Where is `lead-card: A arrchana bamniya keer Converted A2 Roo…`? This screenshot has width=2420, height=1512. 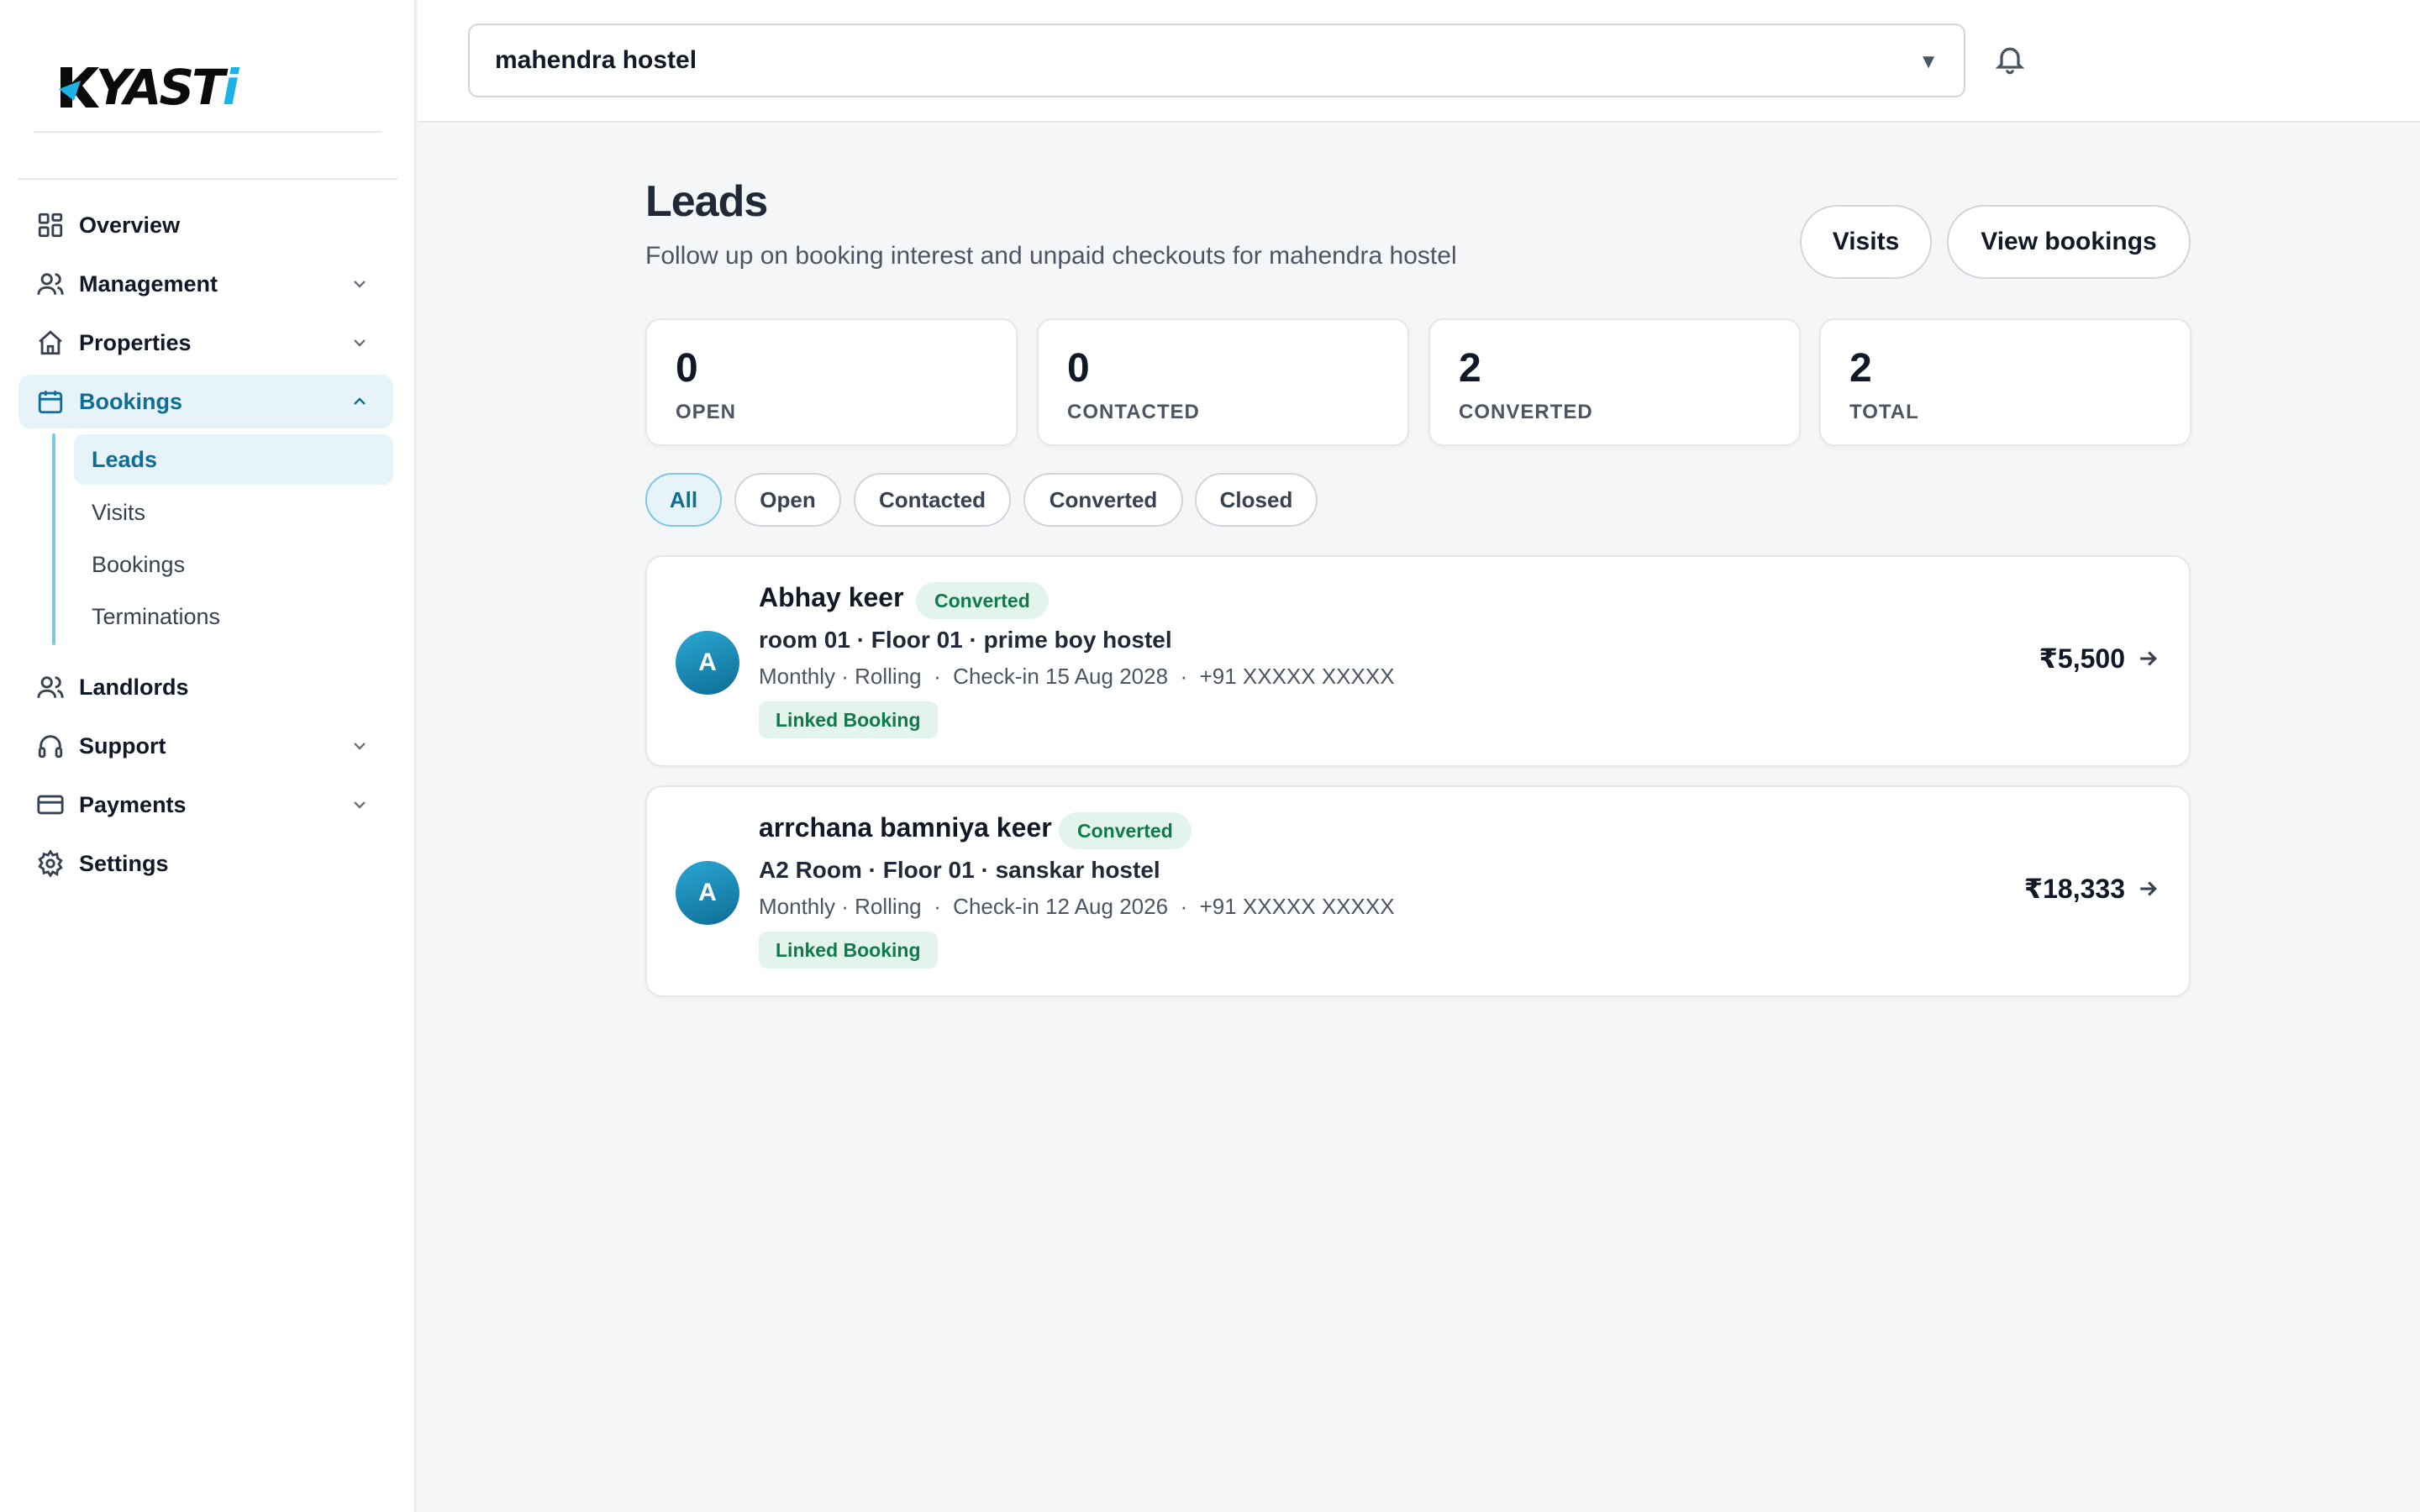
lead-card: A arrchana bamniya keer Converted A2 Roo… is located at coordinates (1418, 891).